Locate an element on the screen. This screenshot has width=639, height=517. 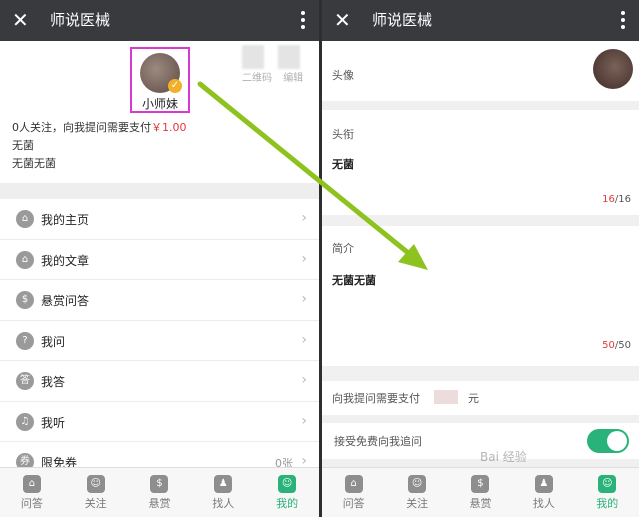
arrow-shaft is located at coordinates (306, 170).